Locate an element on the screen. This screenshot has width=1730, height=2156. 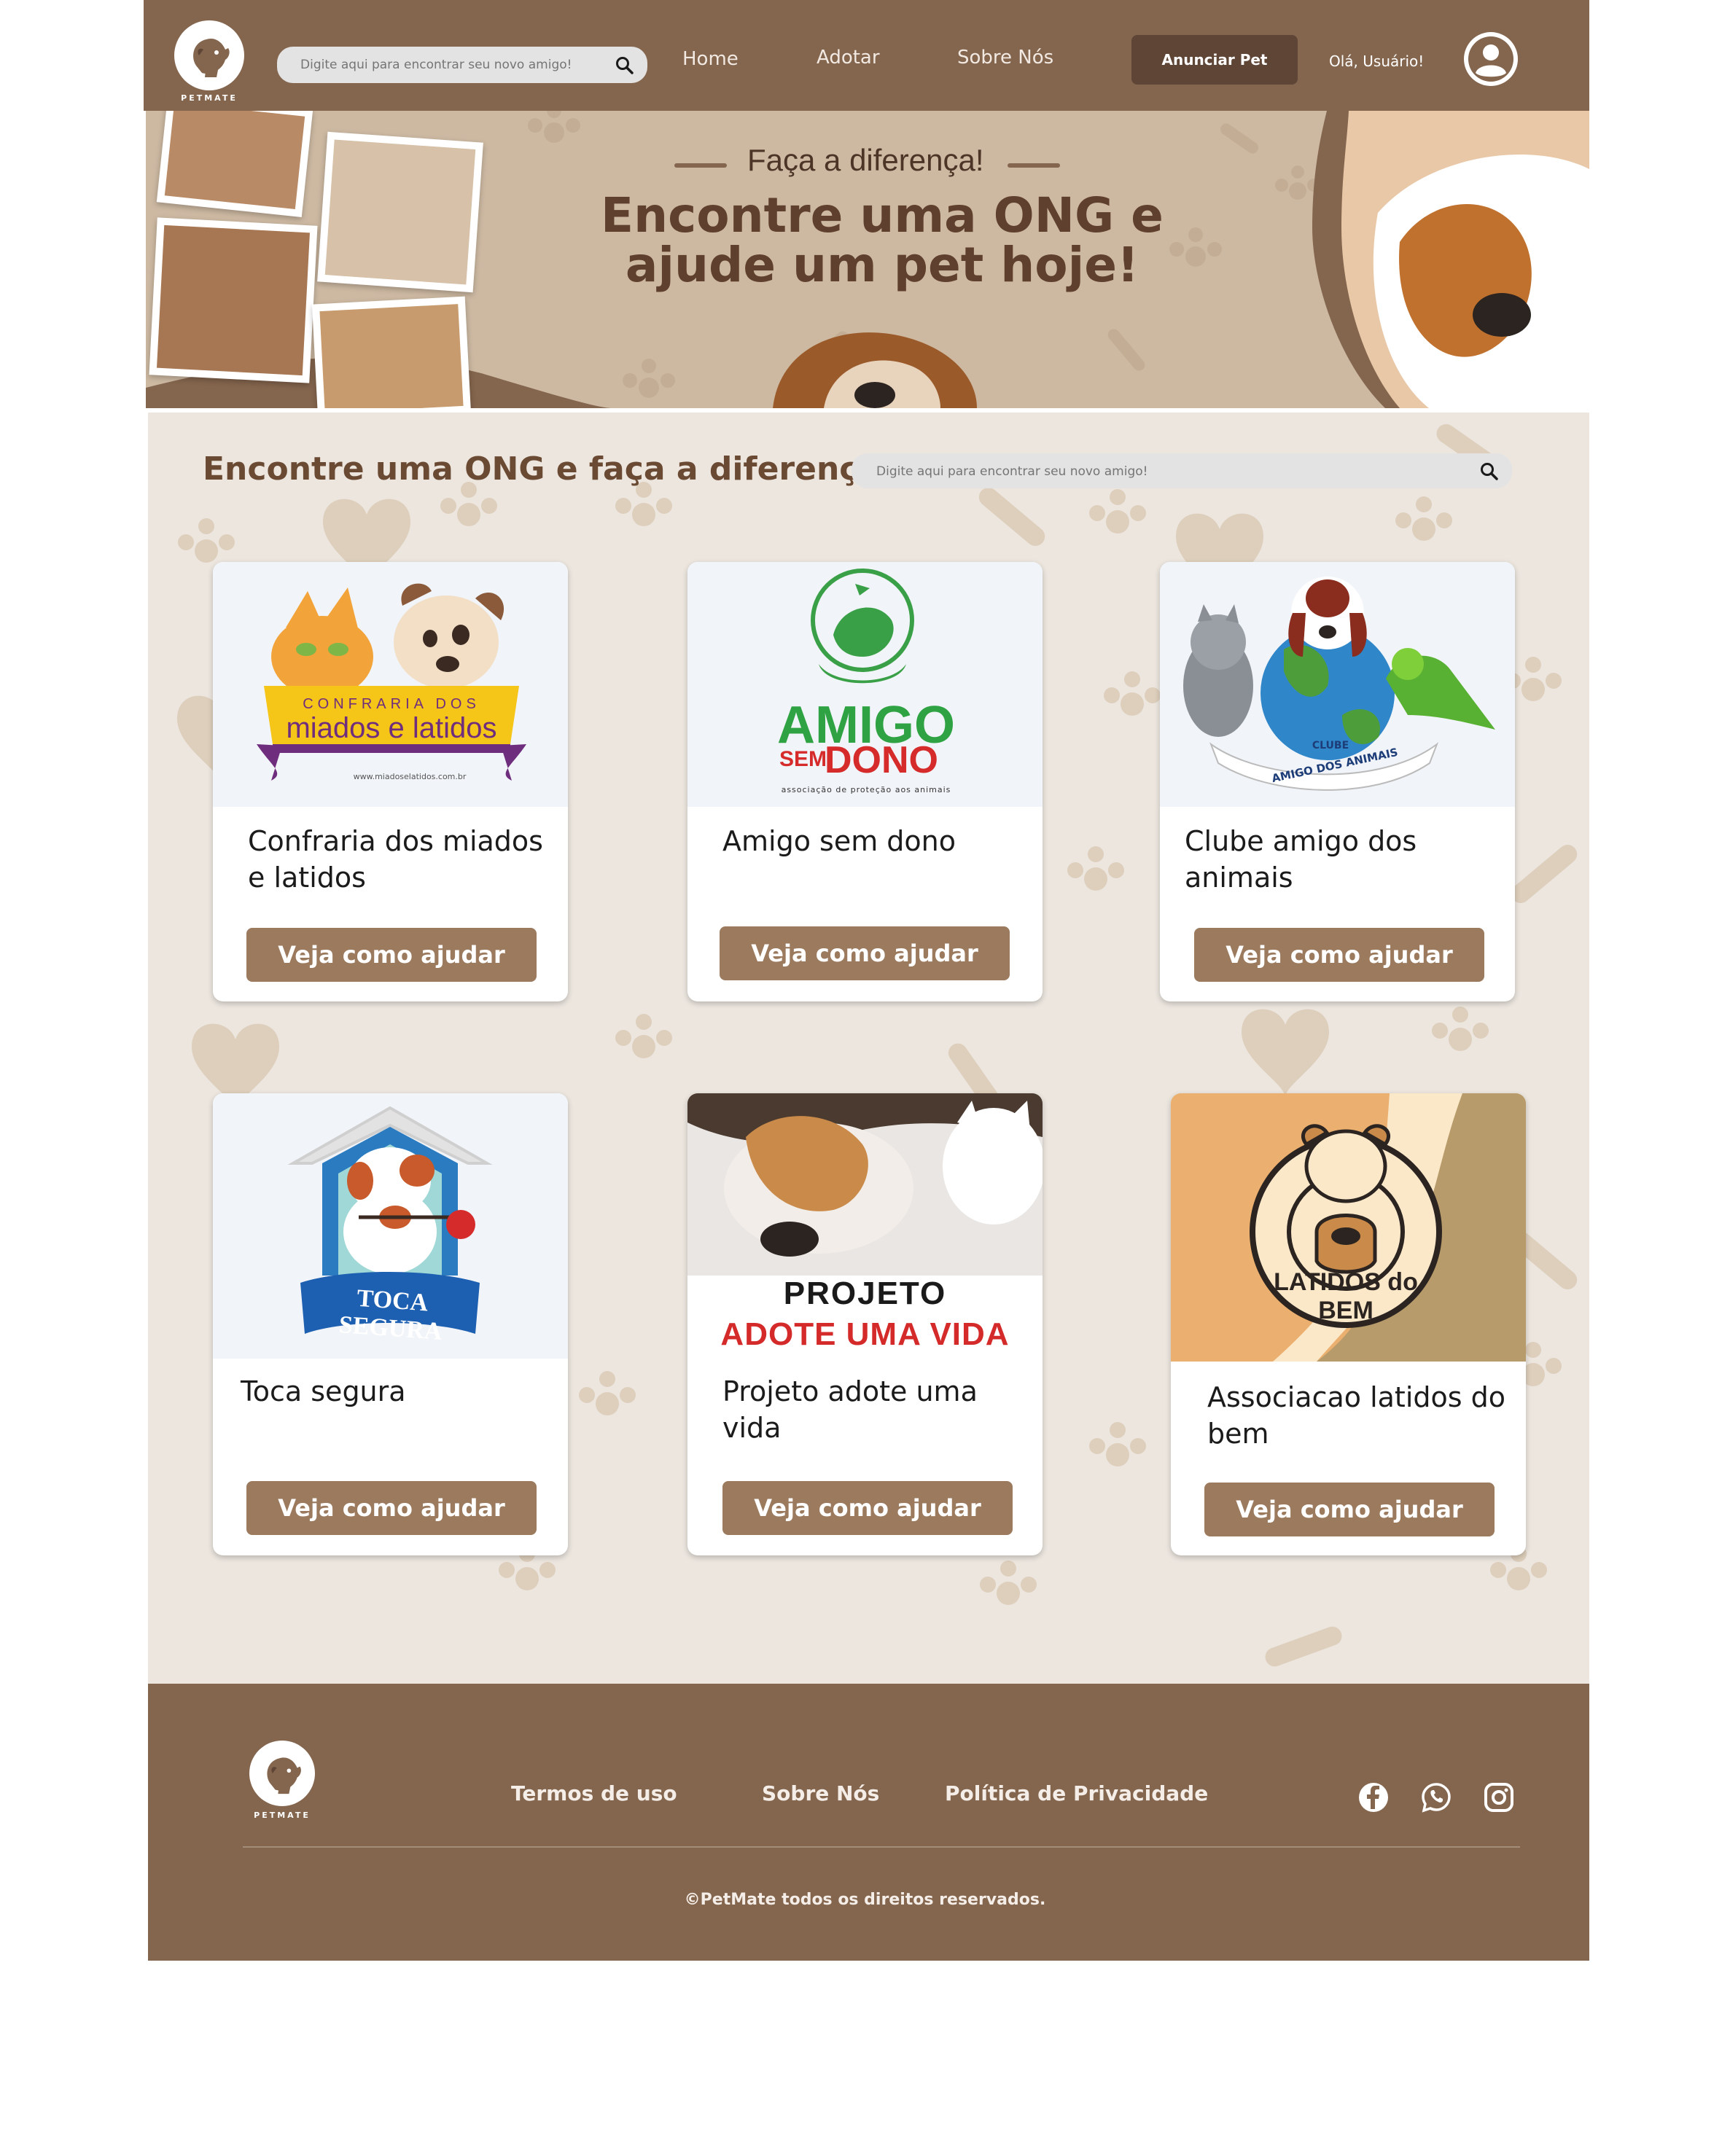
logo-top-text: CLUBE is located at coordinates (1330, 746).